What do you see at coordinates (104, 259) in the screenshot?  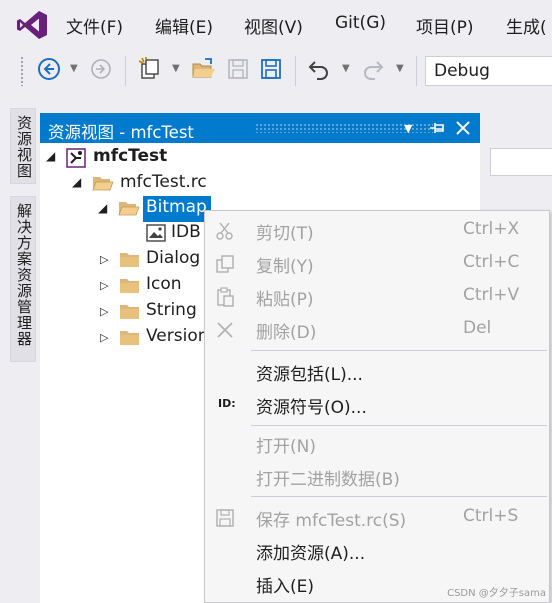 I see `expand-dialog-icon: ▷` at bounding box center [104, 259].